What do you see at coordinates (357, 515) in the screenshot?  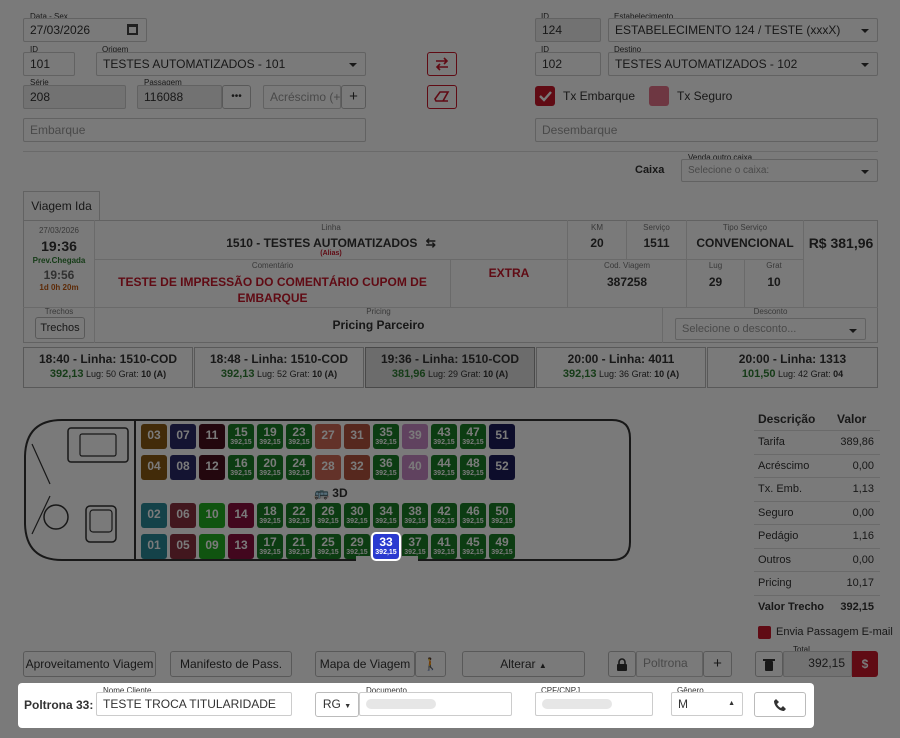 I see `seat-30: 30 392,15` at bounding box center [357, 515].